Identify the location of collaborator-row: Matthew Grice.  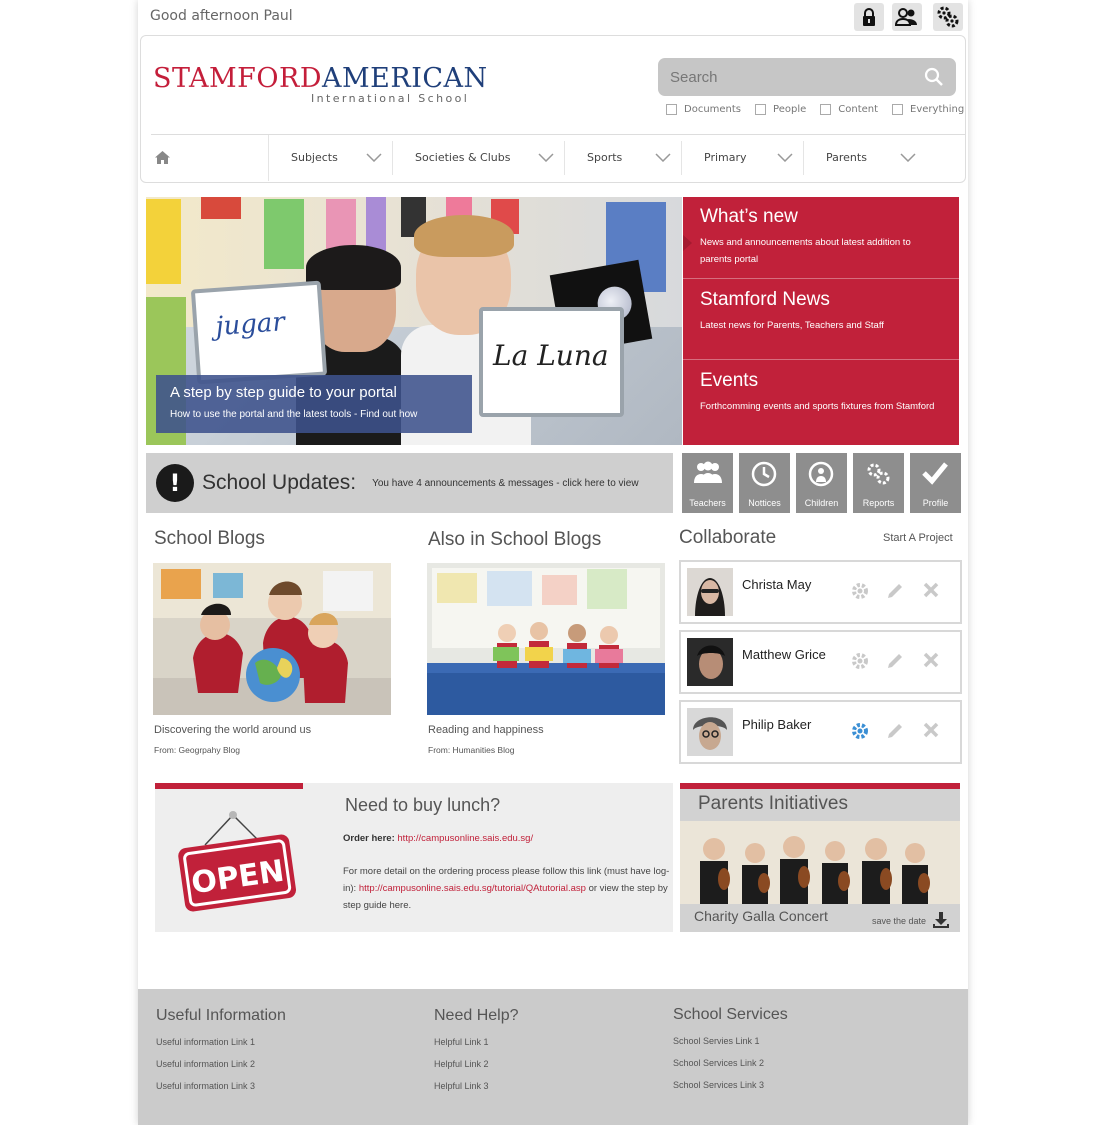
(820, 662).